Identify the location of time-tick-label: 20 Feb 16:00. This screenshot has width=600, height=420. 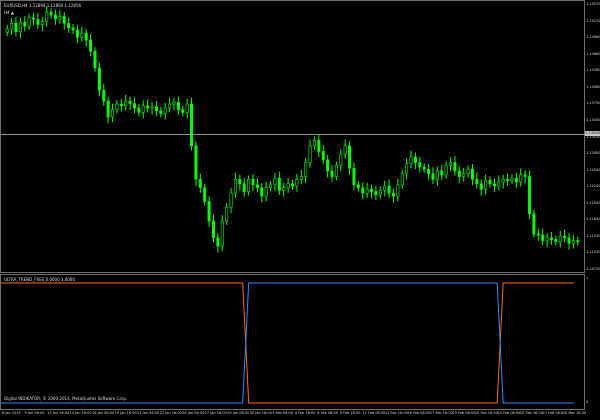
(486, 413).